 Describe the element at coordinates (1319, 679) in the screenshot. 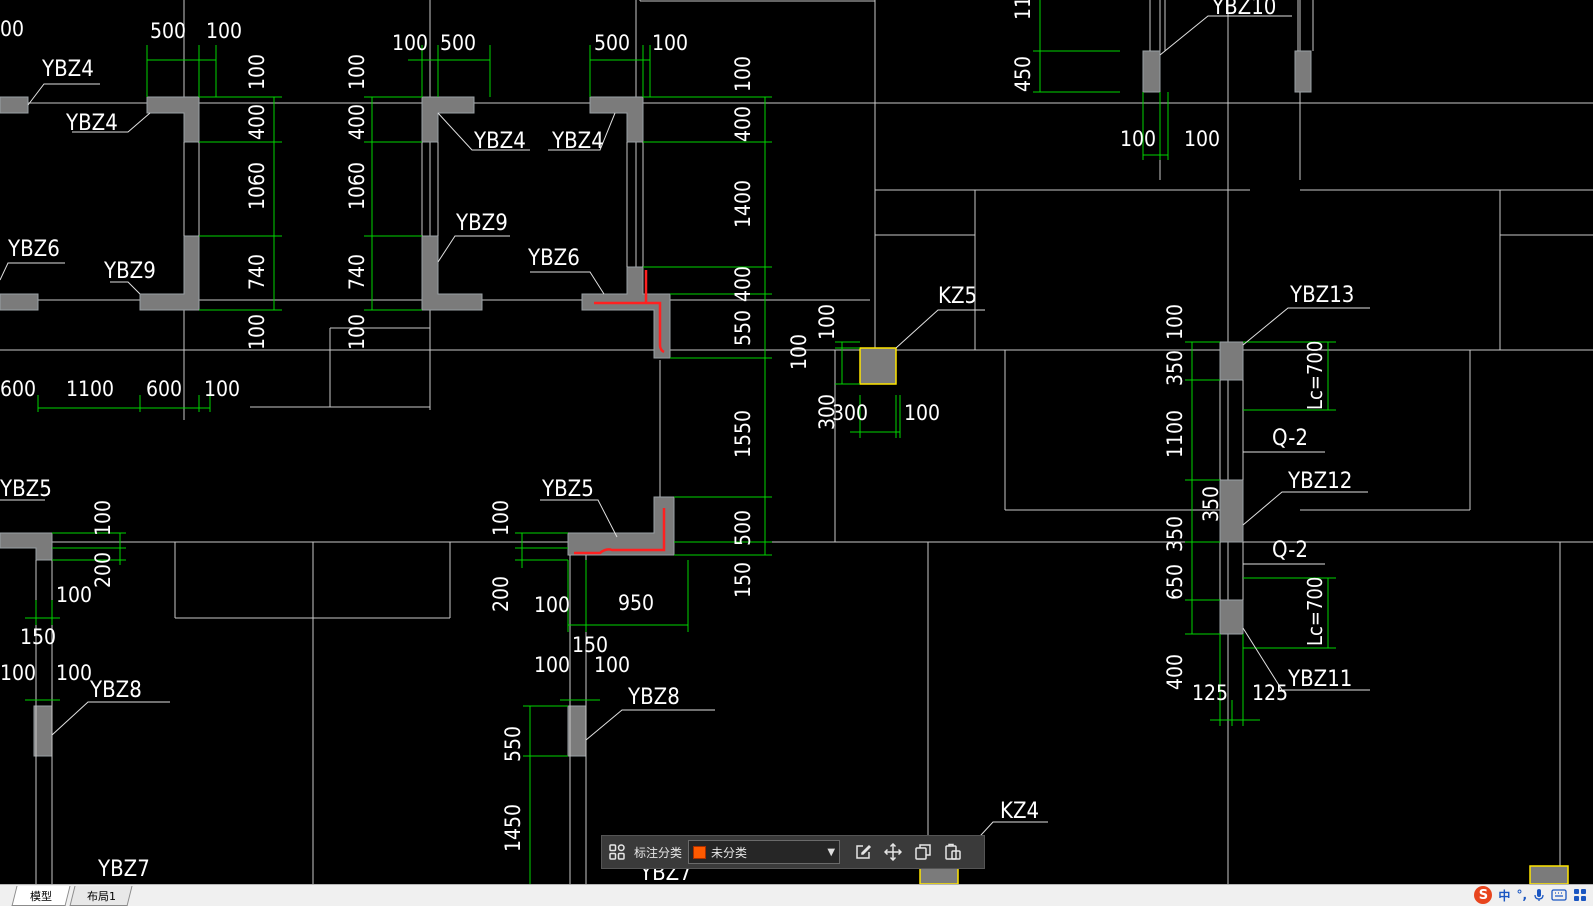

I see `label-ybz11: YBZ11` at that location.